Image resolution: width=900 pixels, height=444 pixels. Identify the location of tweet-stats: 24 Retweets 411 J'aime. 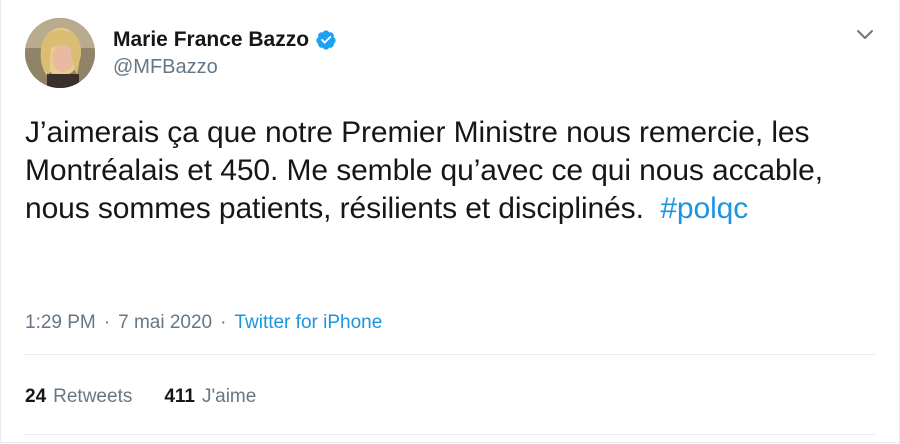
(140, 397).